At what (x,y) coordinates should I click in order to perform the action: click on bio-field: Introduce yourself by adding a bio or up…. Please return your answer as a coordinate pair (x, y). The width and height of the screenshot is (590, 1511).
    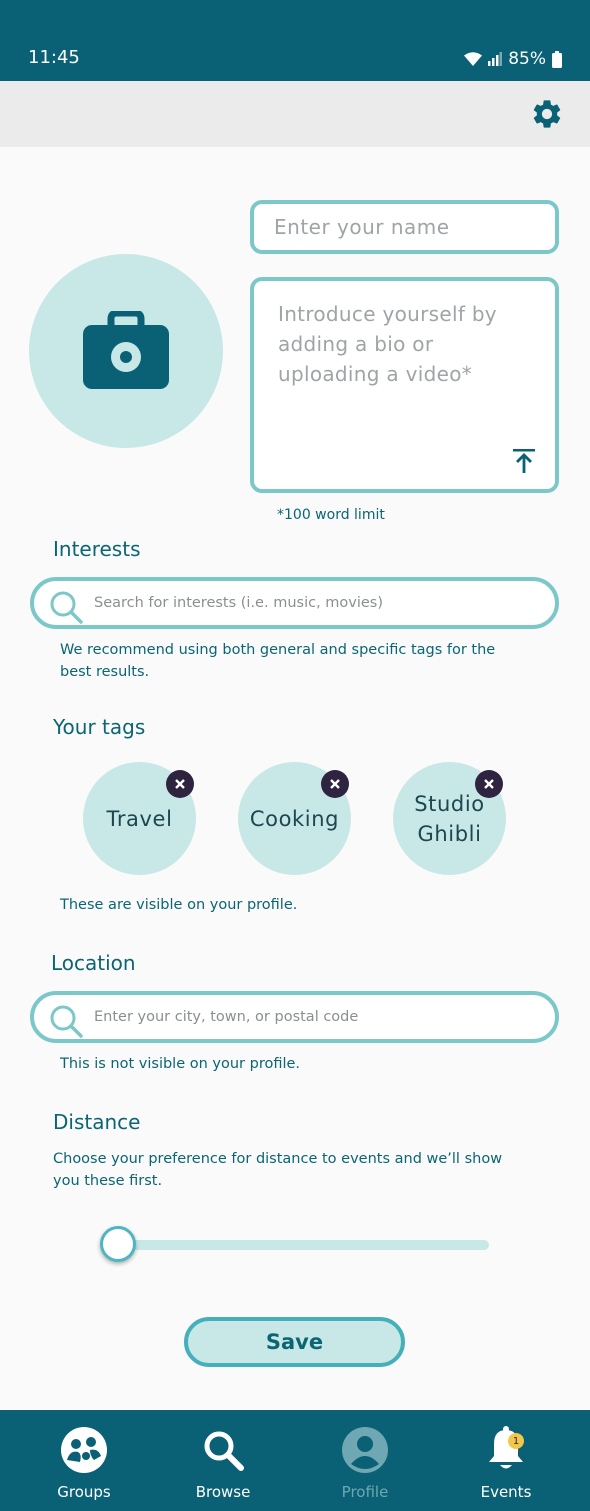
    Looking at the image, I should click on (404, 385).